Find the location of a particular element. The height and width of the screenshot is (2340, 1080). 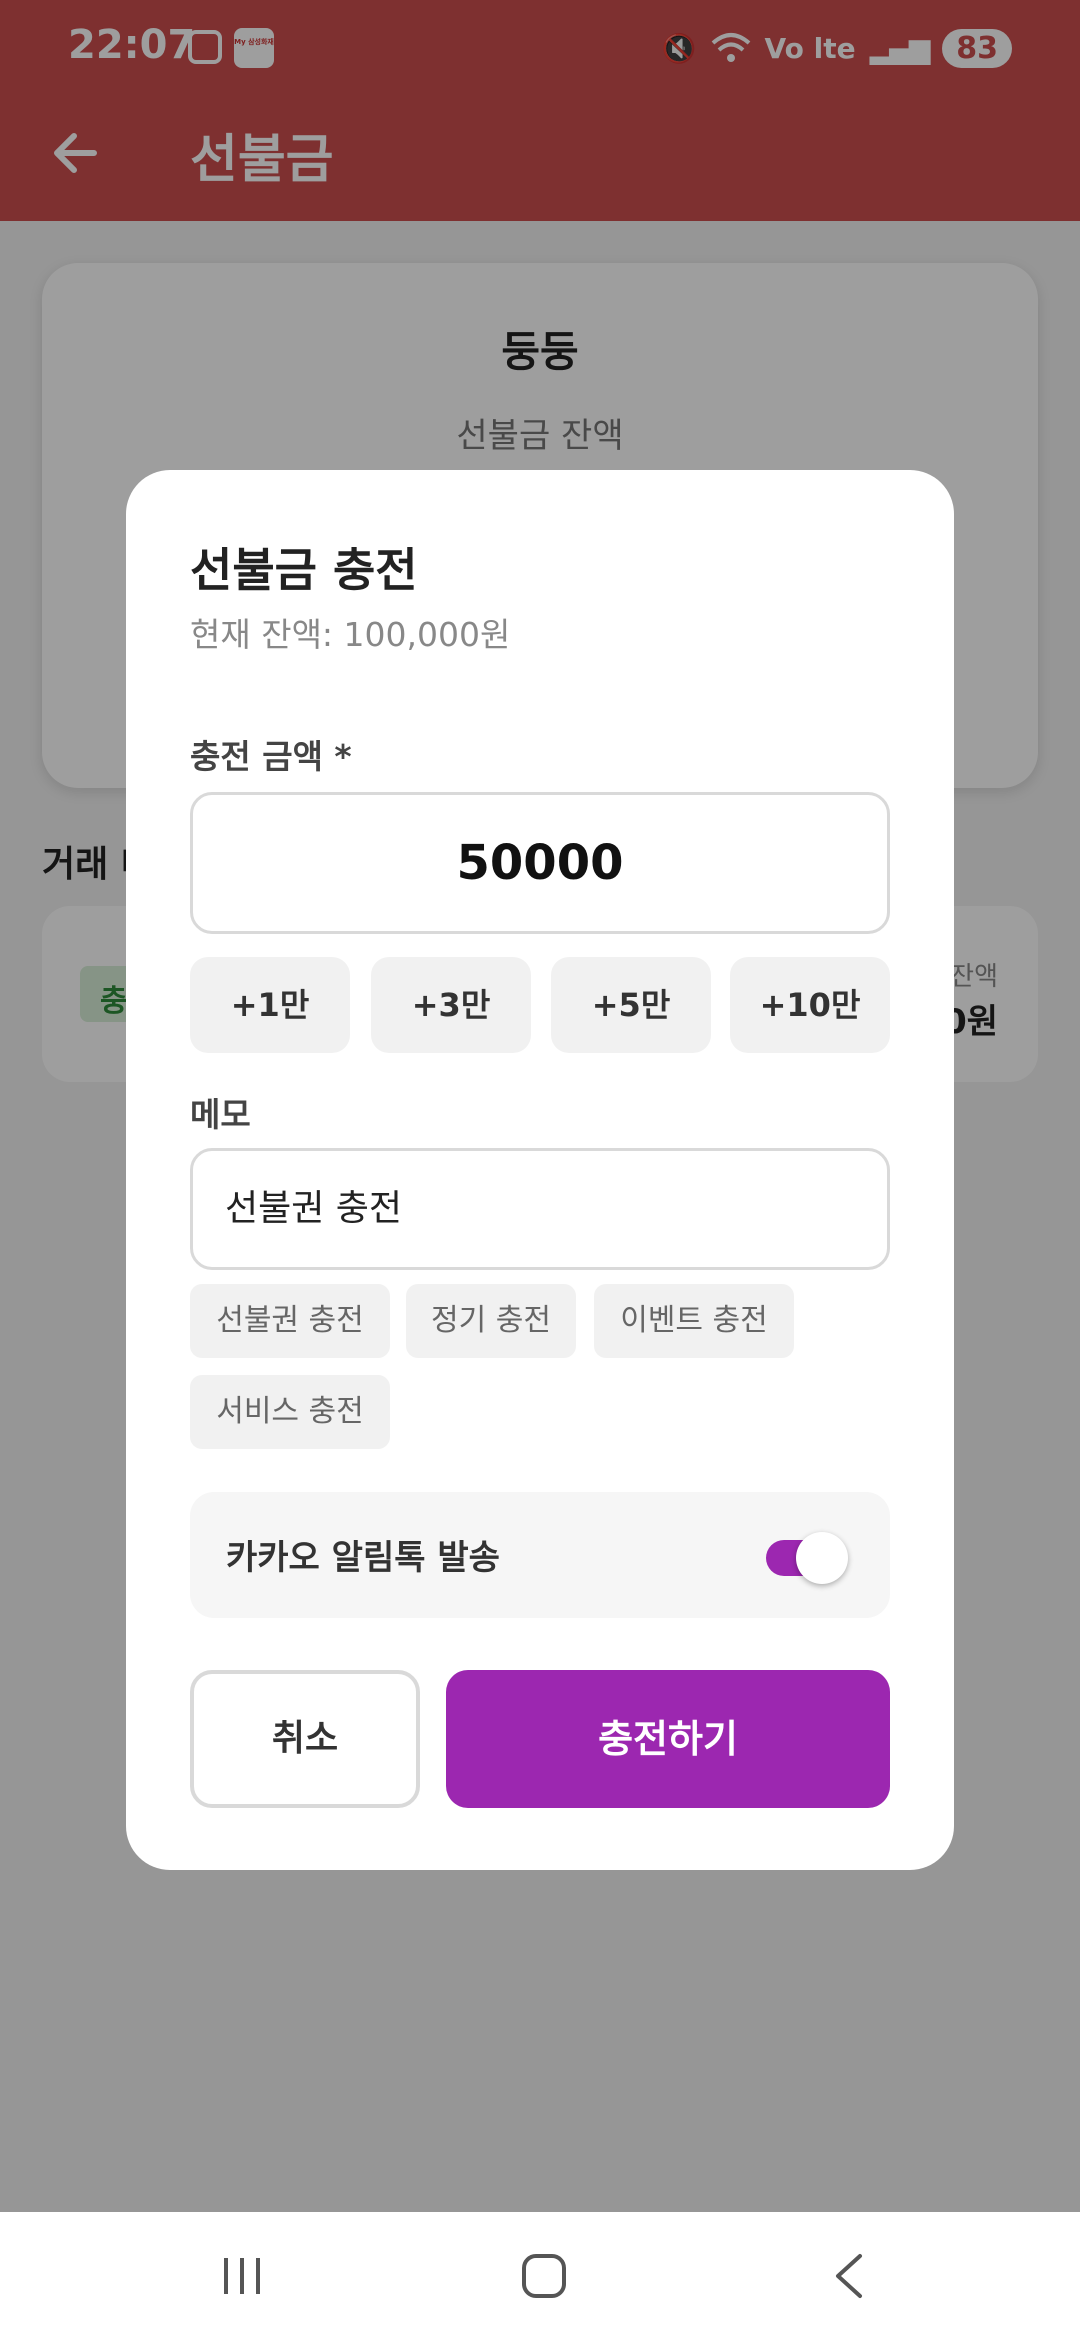

quick-amount-100k-button: +10만 is located at coordinates (810, 1005).